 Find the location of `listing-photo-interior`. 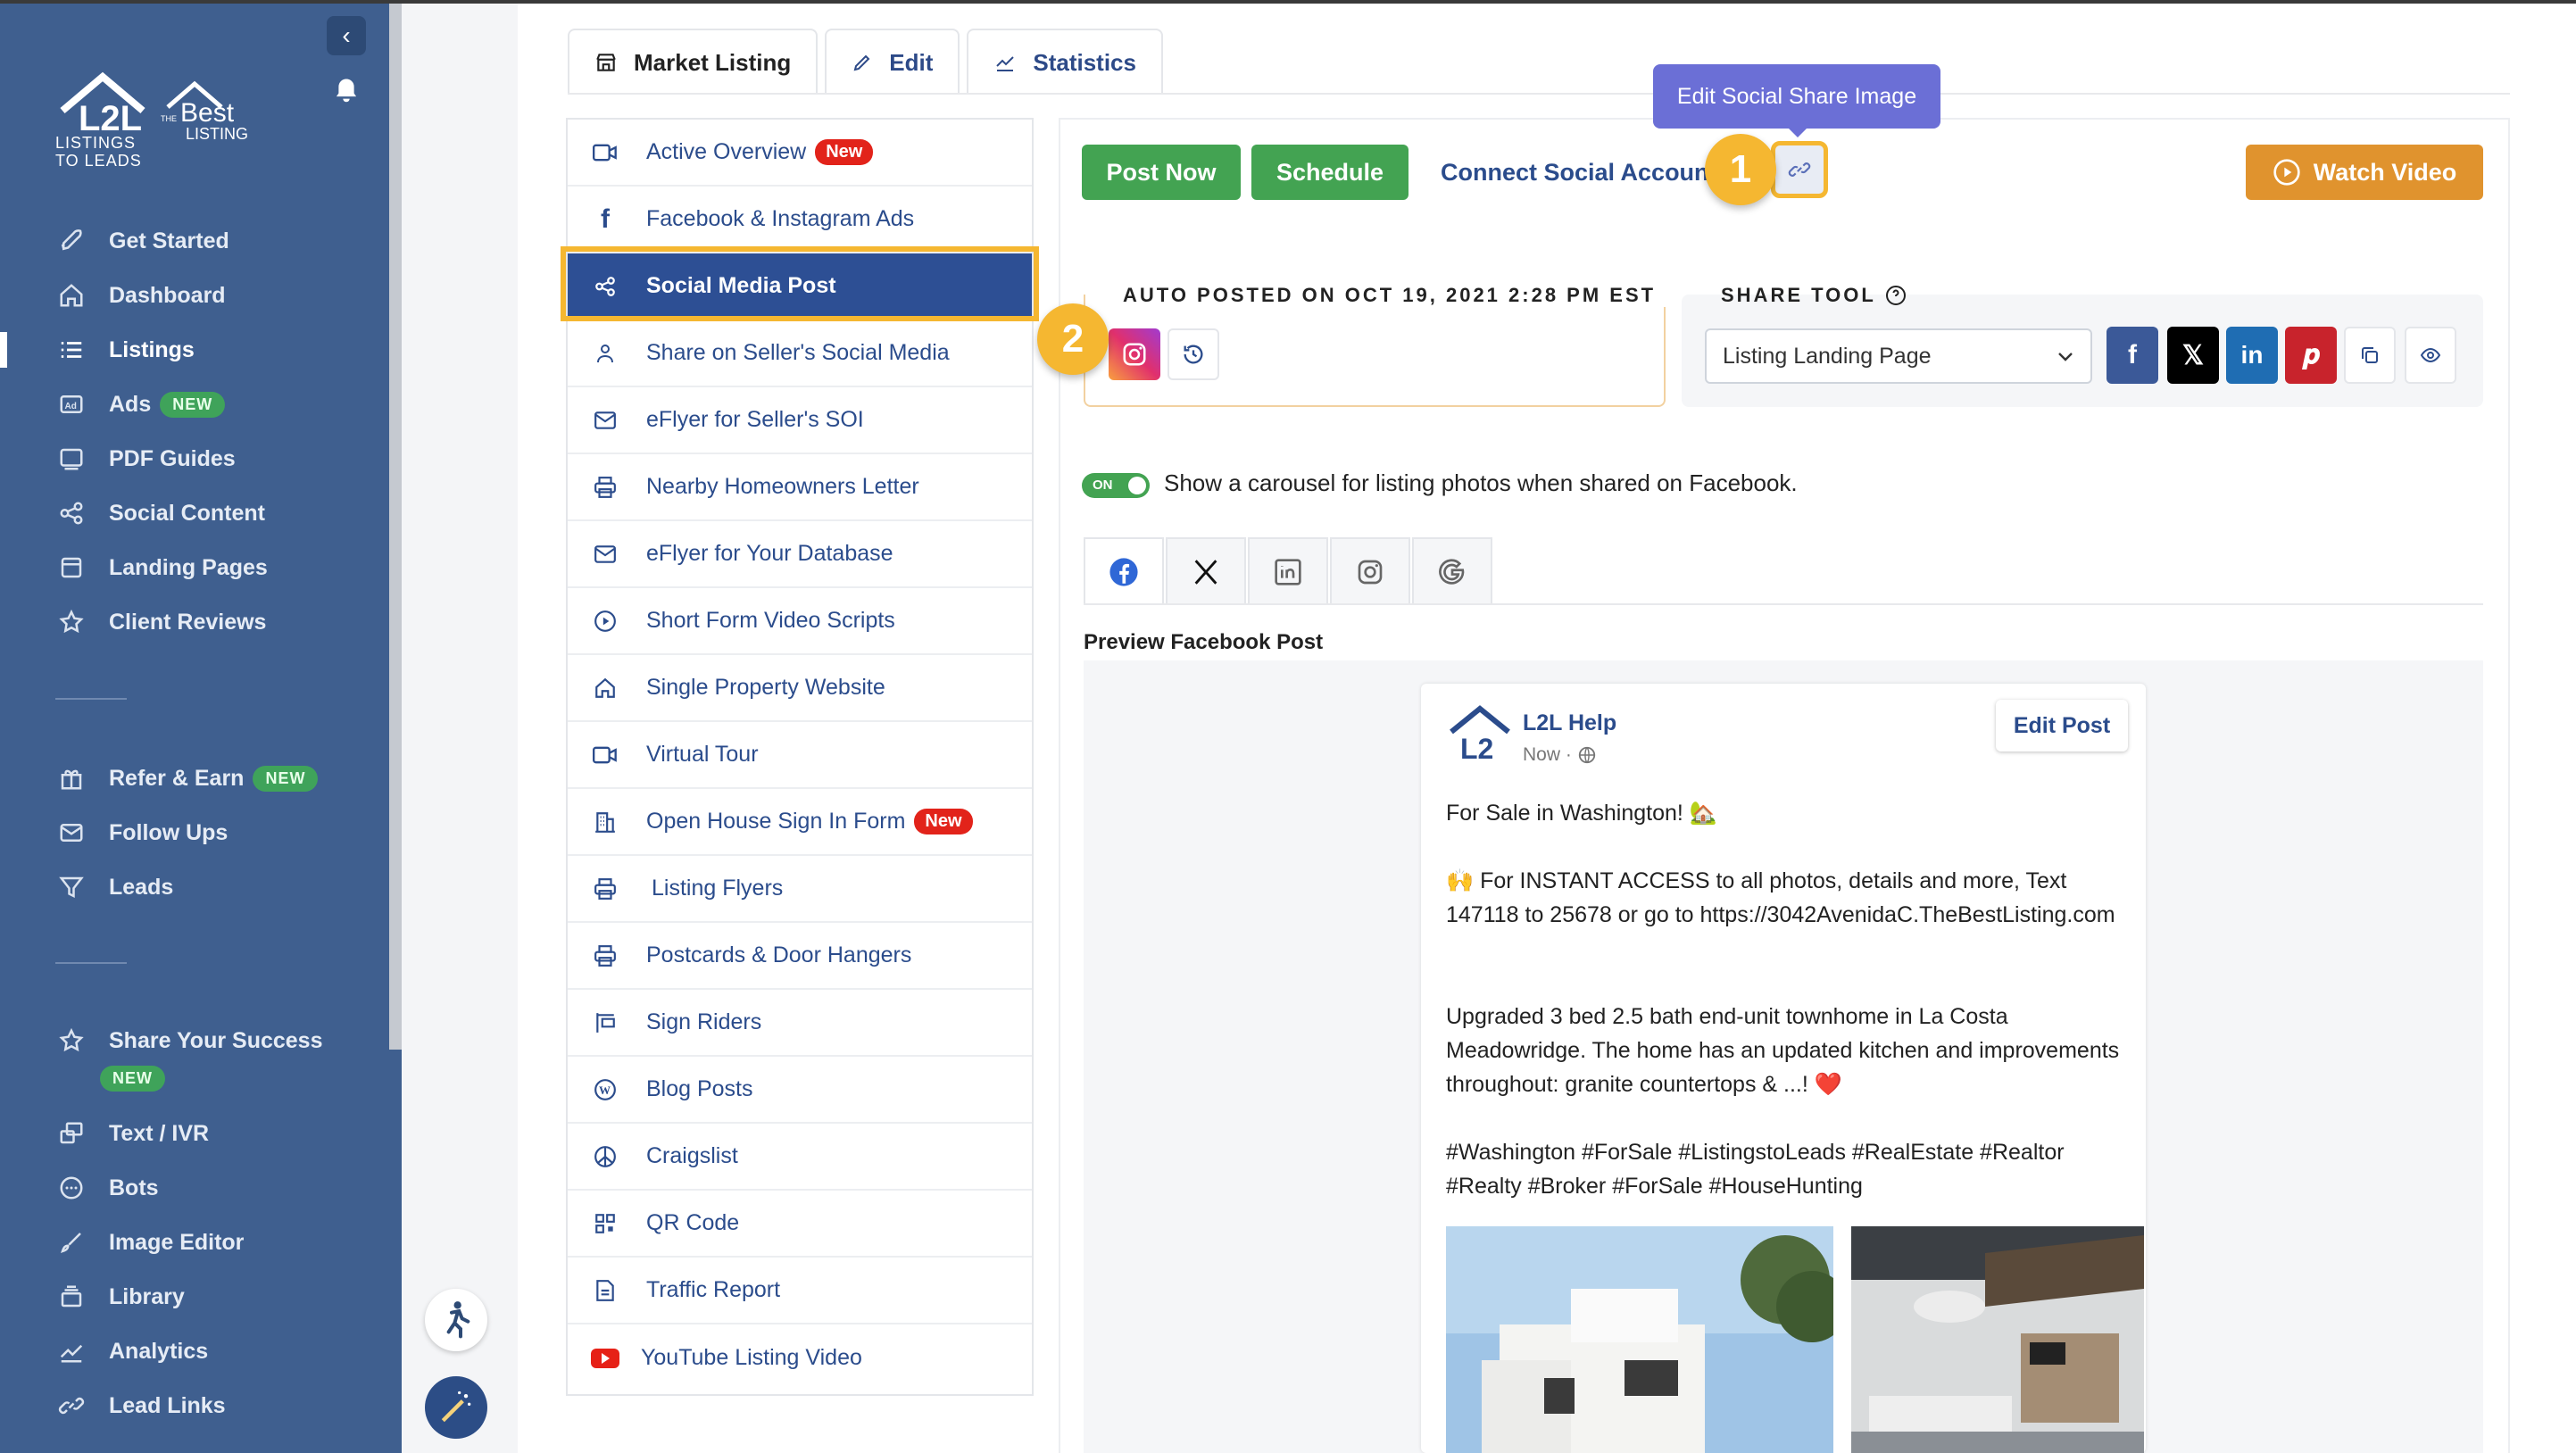

listing-photo-interior is located at coordinates (1997, 1339).